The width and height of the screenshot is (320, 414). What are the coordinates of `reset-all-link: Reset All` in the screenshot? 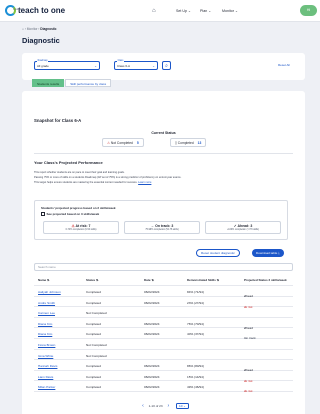 It's located at (284, 65).